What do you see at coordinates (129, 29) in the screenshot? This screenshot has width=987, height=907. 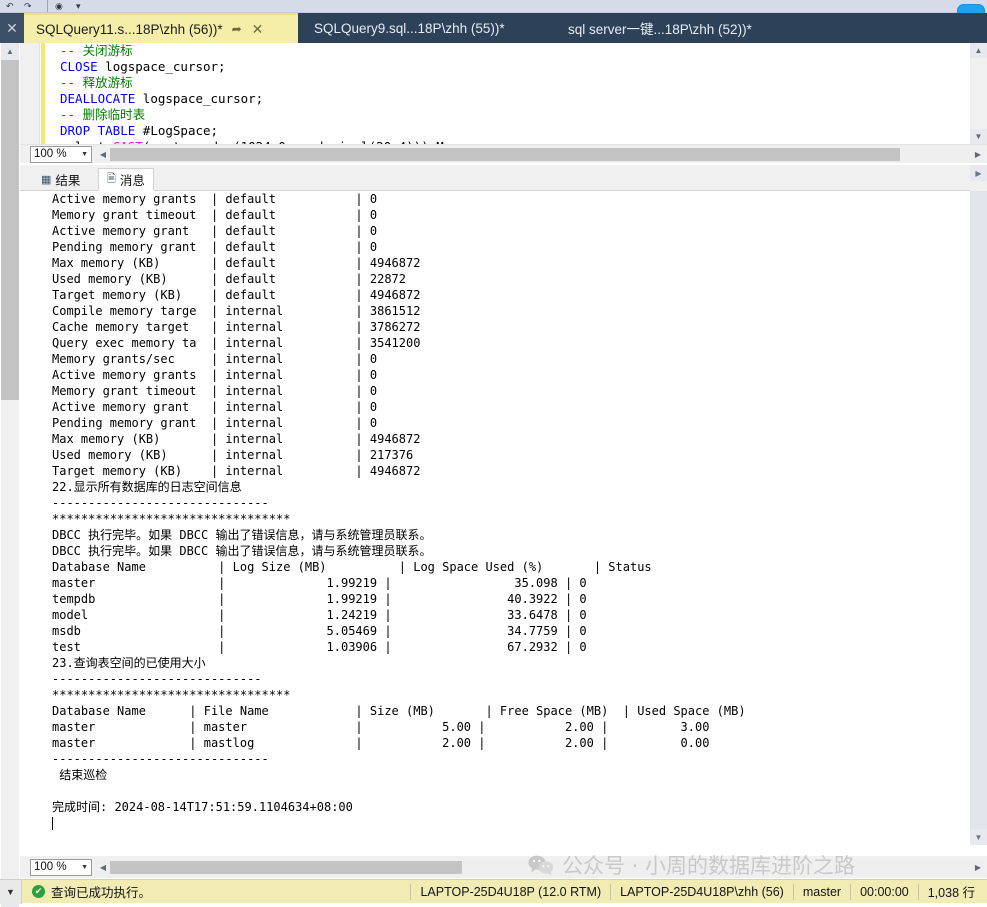 I see `tab-label: SQLQuery11.s...18P\zhh (56))*` at bounding box center [129, 29].